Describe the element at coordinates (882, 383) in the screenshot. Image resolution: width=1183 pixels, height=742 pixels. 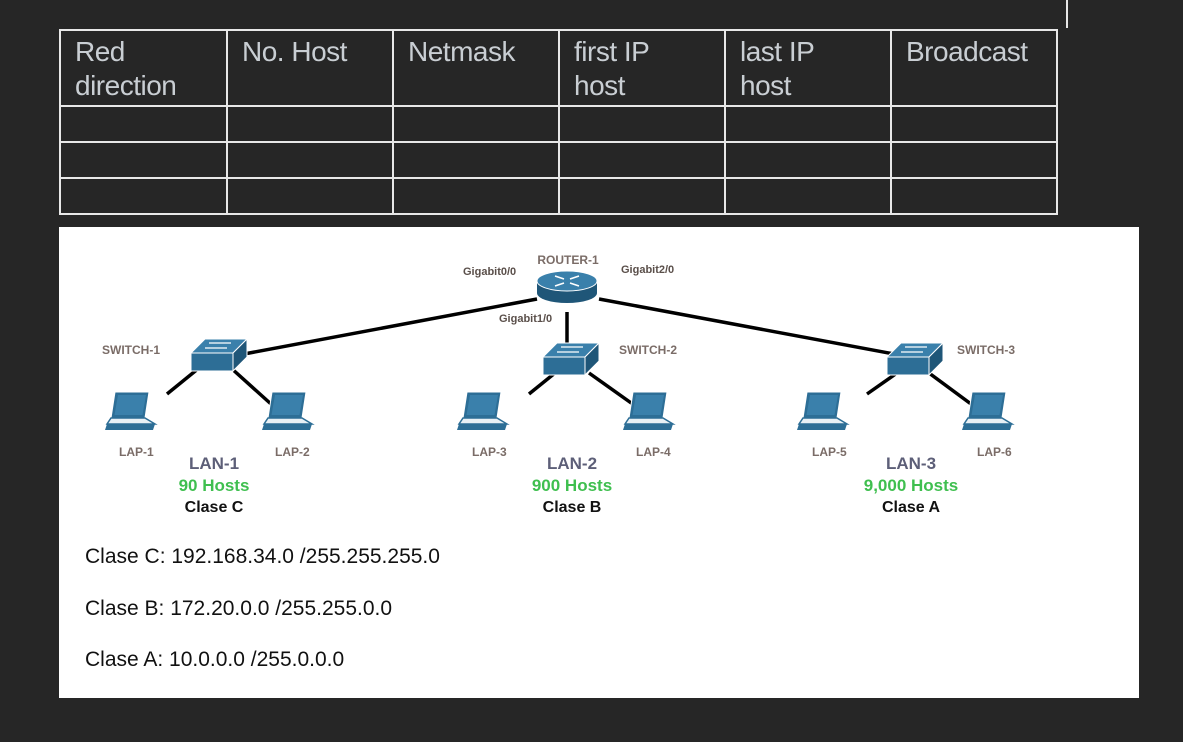
I see `link-switch3-lap5` at that location.